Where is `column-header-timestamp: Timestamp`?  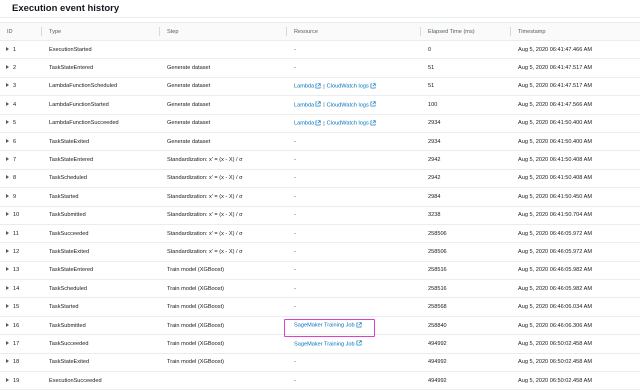
column-header-timestamp: Timestamp is located at coordinates (575, 31).